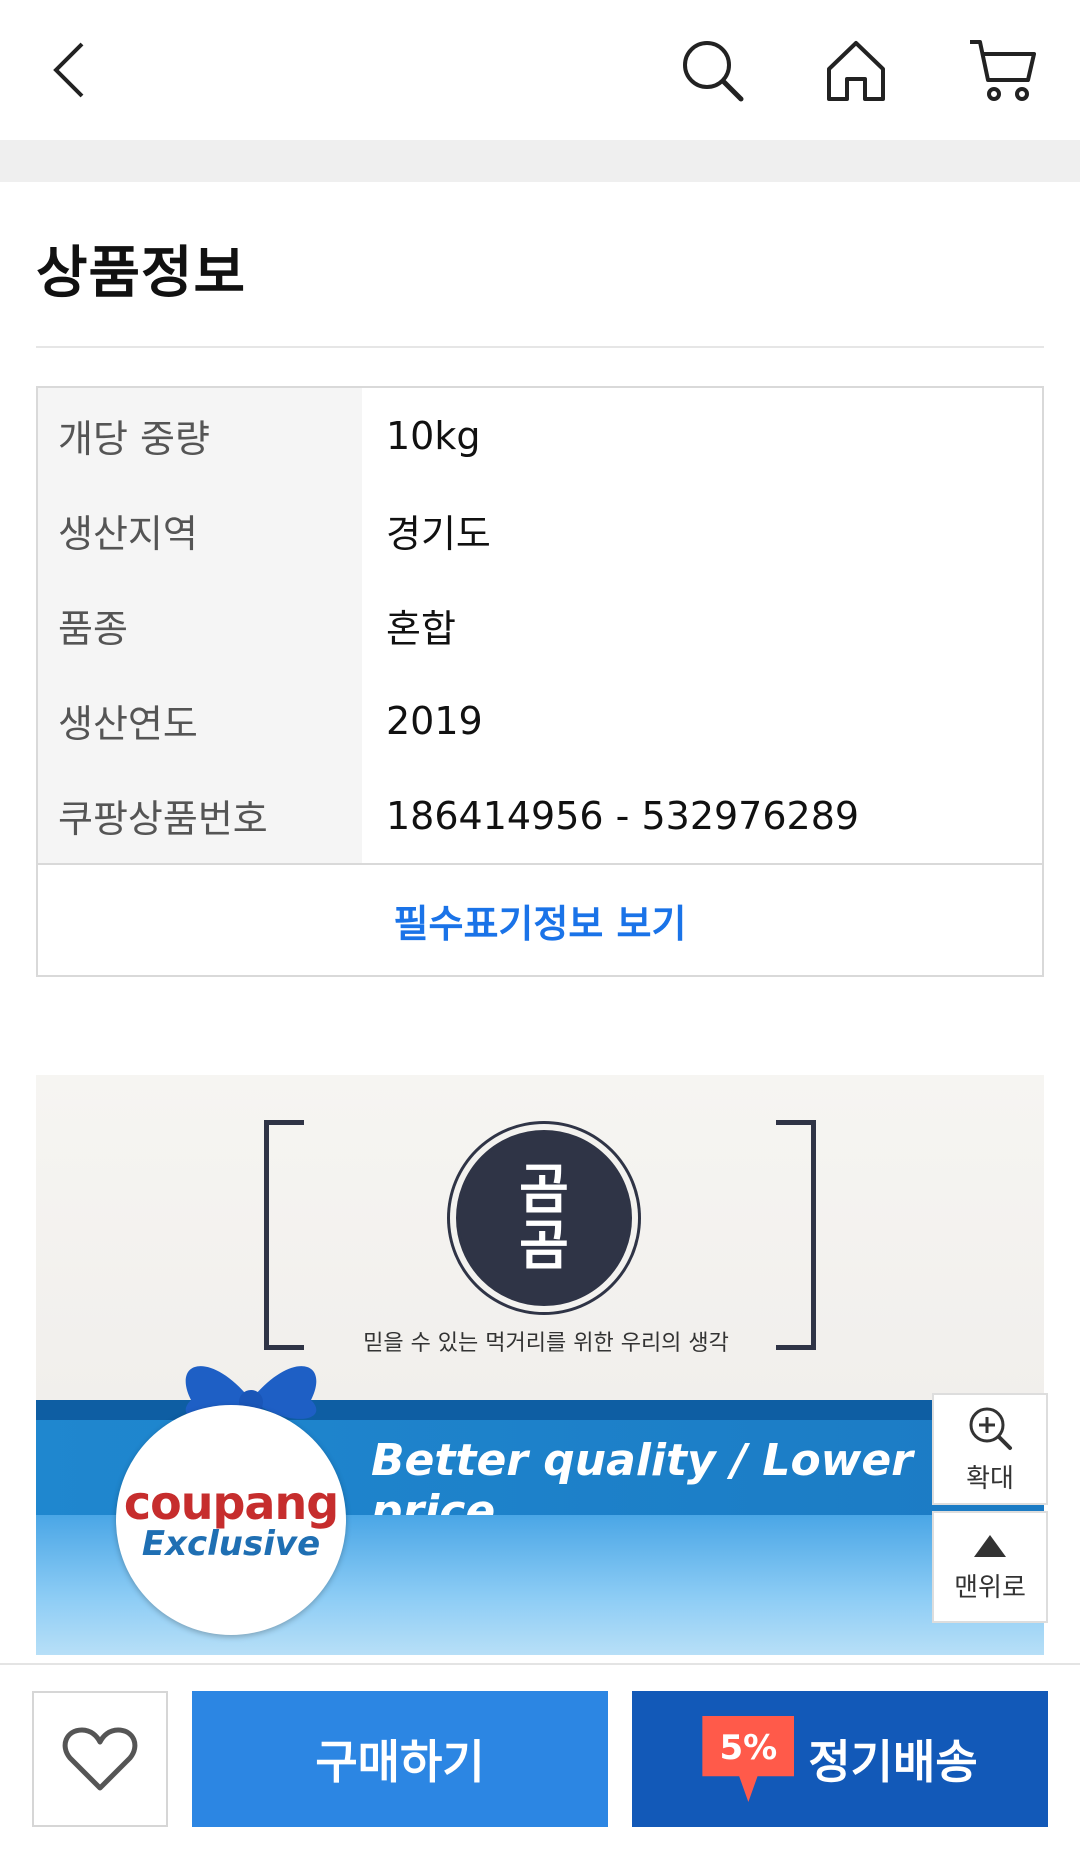  I want to click on search-button, so click(712, 70).